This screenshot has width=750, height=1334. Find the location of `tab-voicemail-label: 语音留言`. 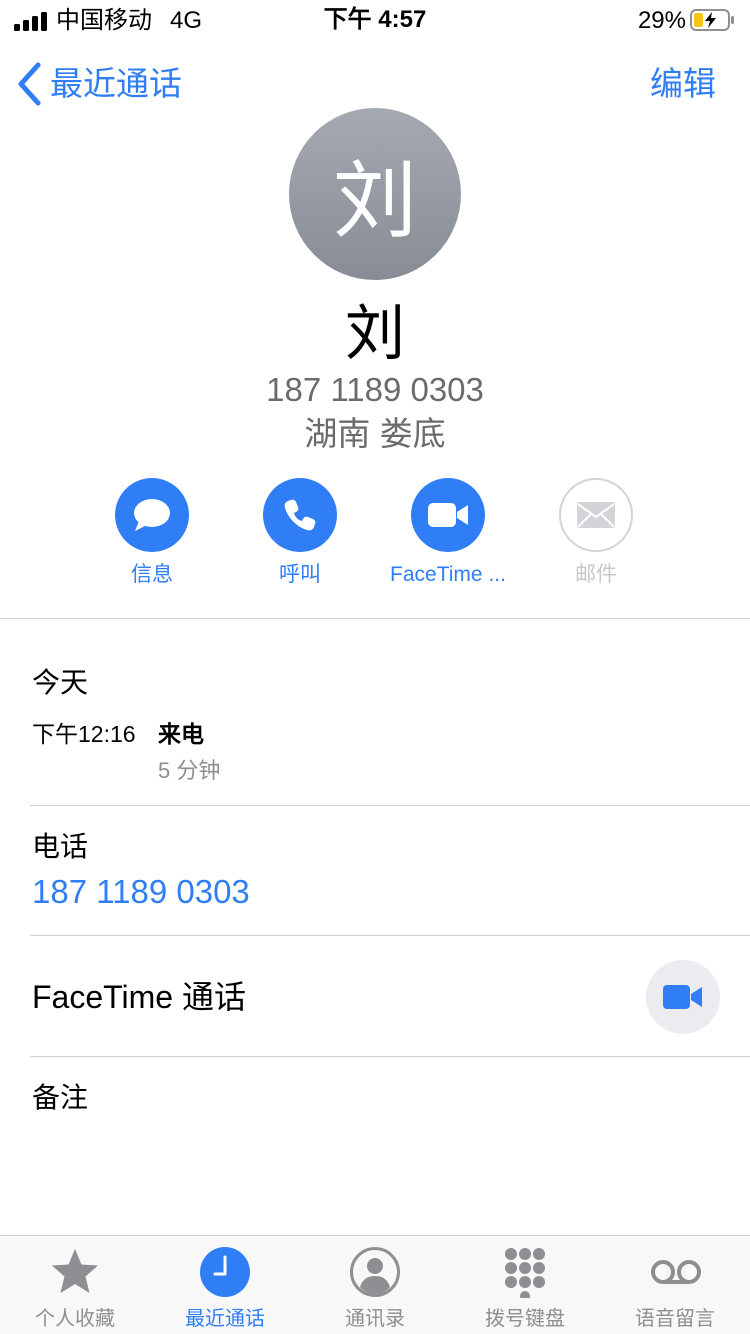

tab-voicemail-label: 语音留言 is located at coordinates (675, 1319).